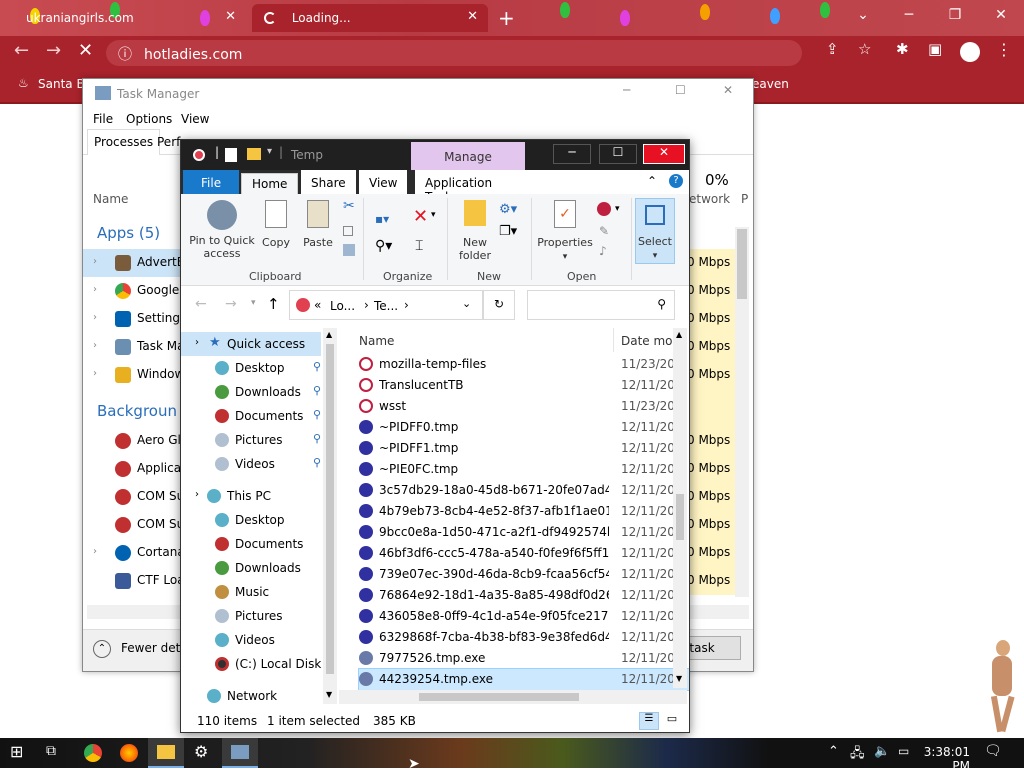 This screenshot has height=773, width=1024. Describe the element at coordinates (506, 18) in the screenshot. I see `new-tab-icon: +` at that location.